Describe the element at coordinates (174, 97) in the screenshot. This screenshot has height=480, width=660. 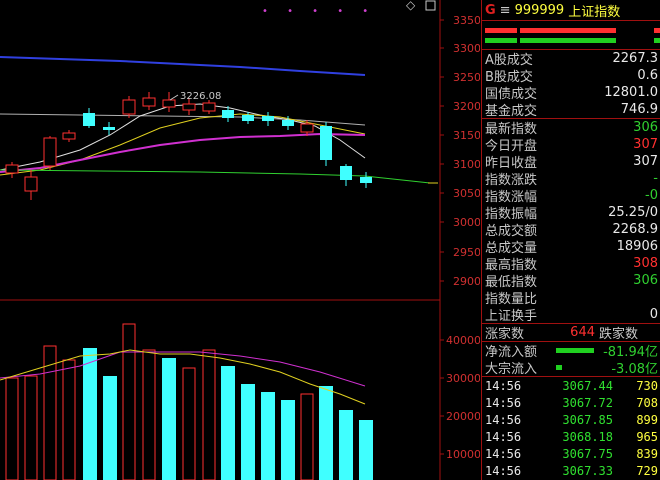
I see `high-annotation-line` at that location.